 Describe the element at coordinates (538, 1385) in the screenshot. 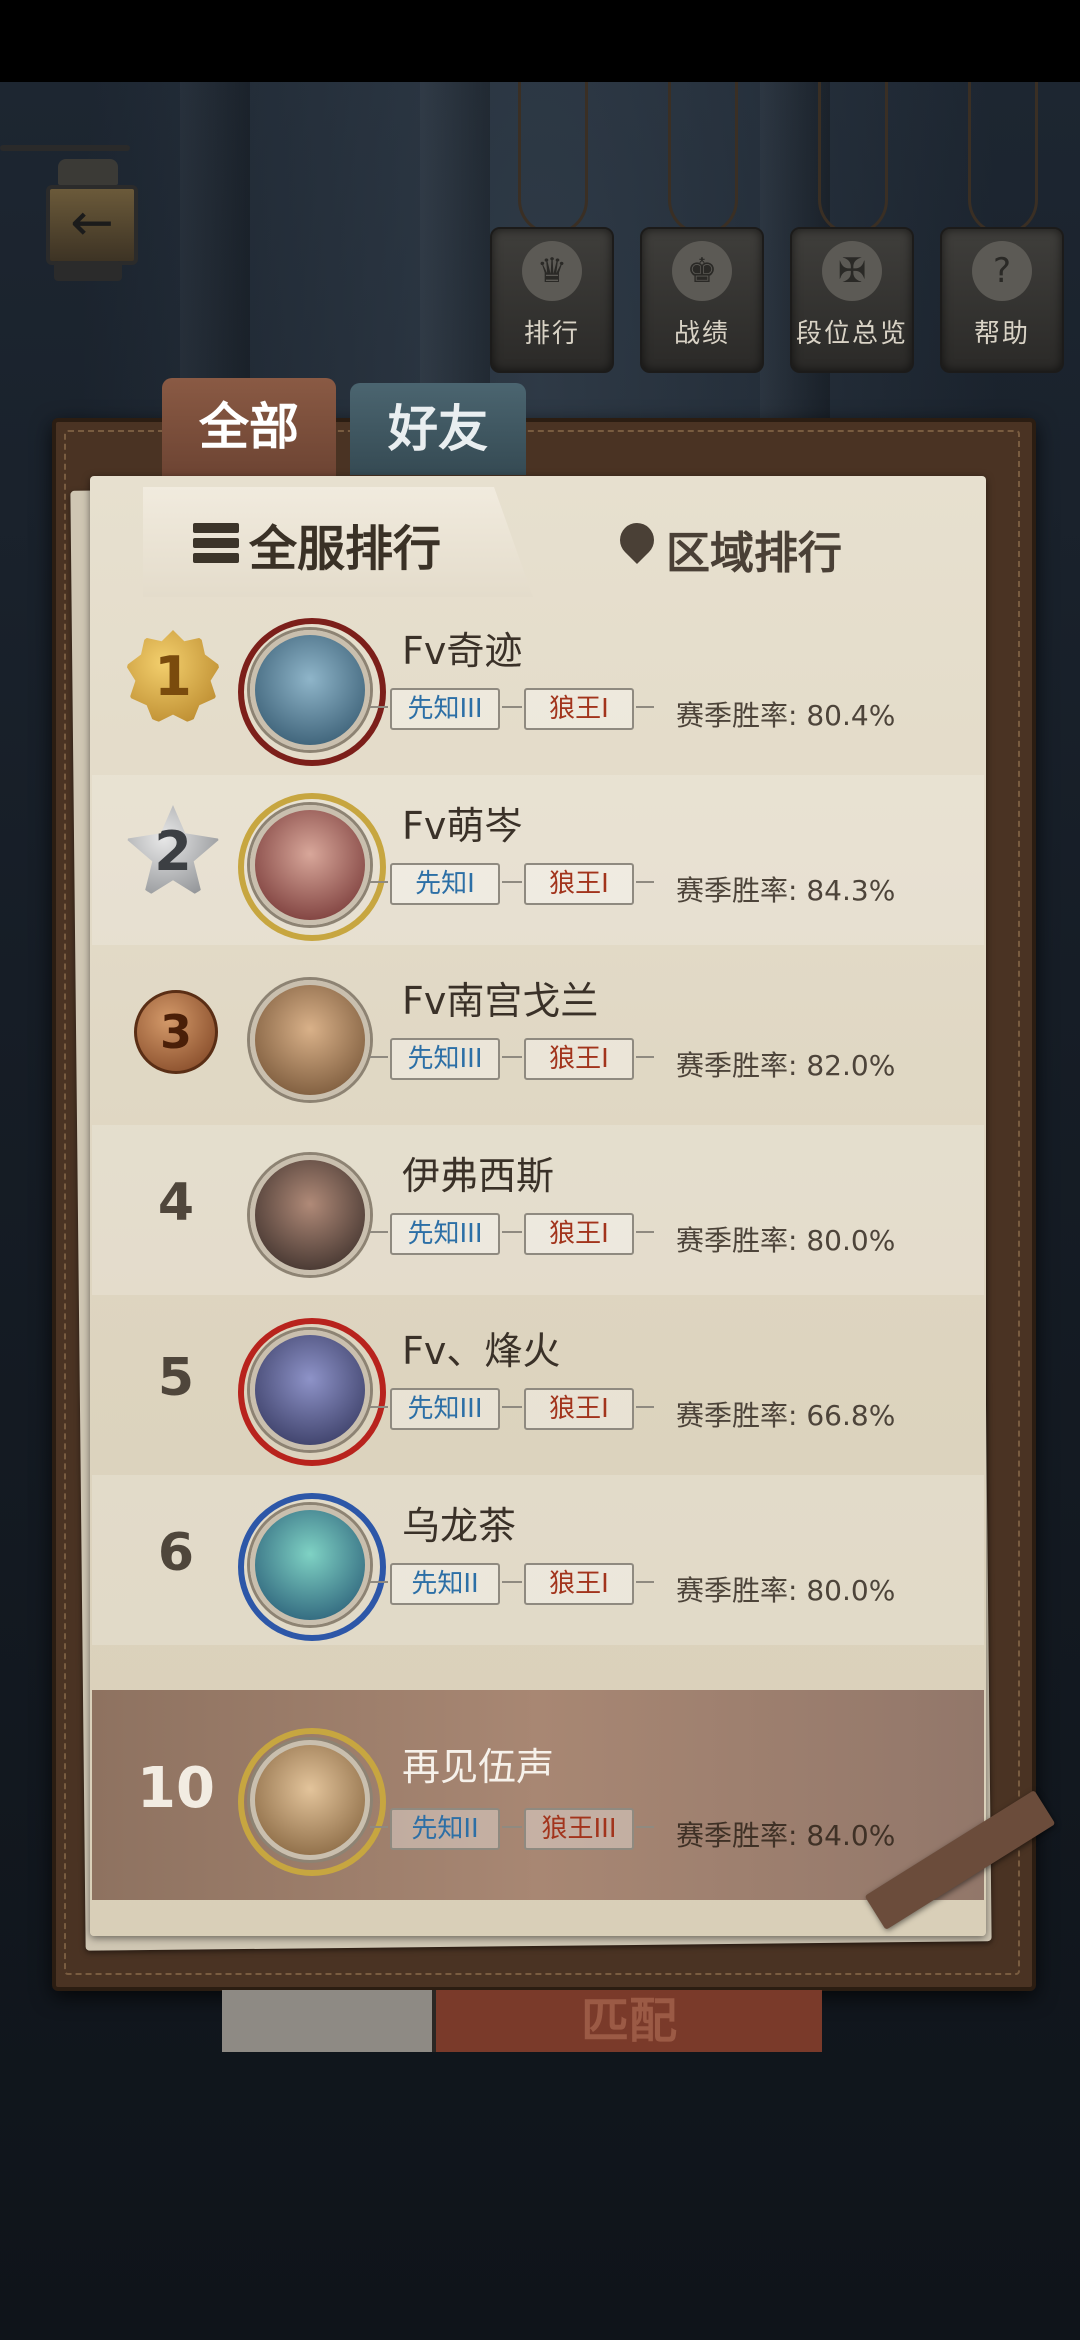

I see `ranking-row: 5 Fv、烽火 先知III 狼王I 赛季胜率: 66.8%` at that location.